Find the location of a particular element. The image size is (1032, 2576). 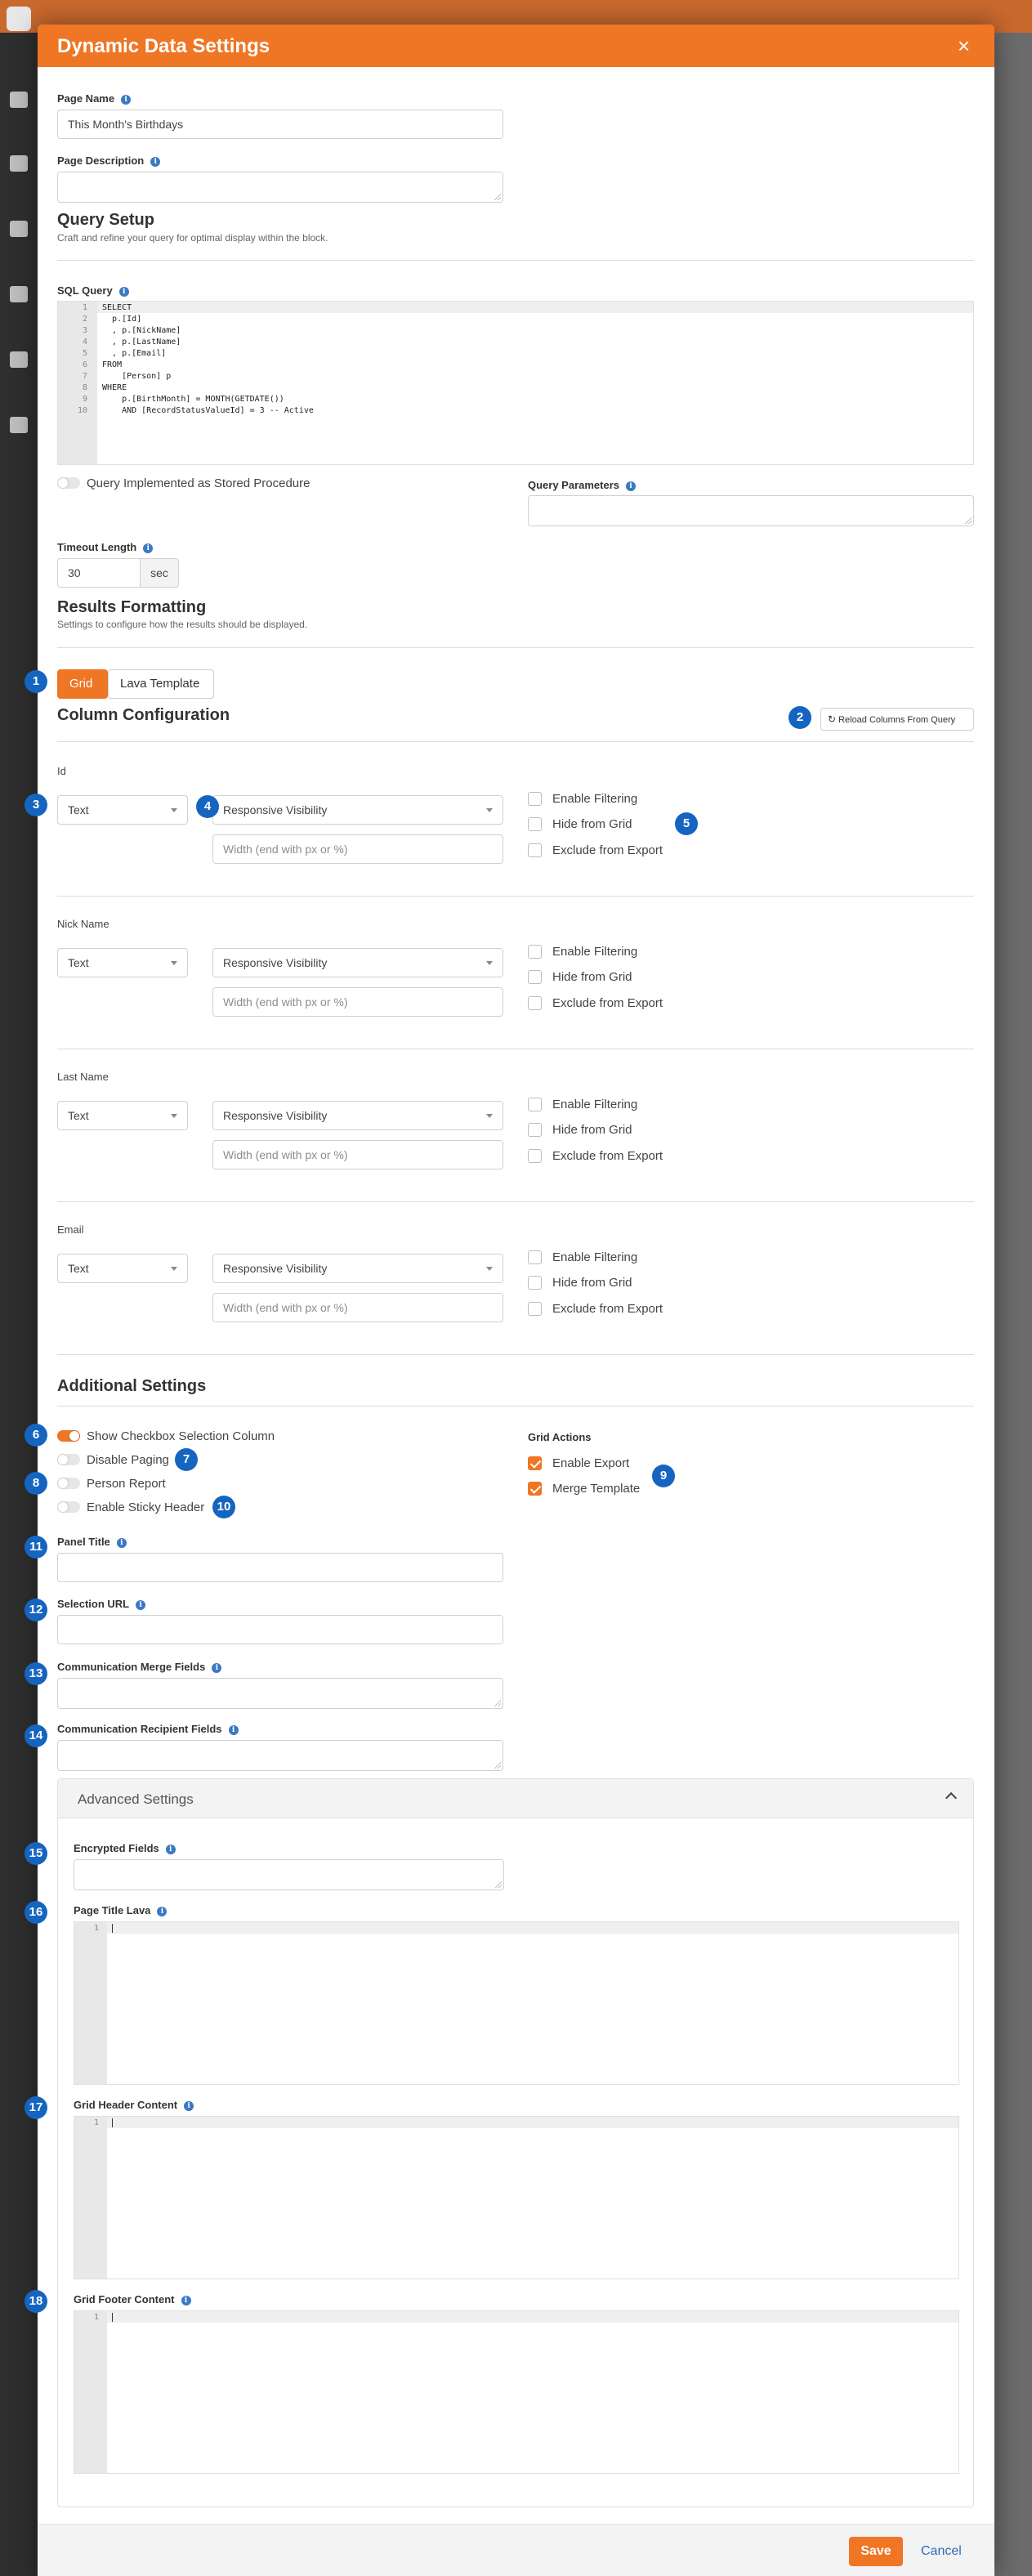

sidebar-people-icon is located at coordinates (19, 163).